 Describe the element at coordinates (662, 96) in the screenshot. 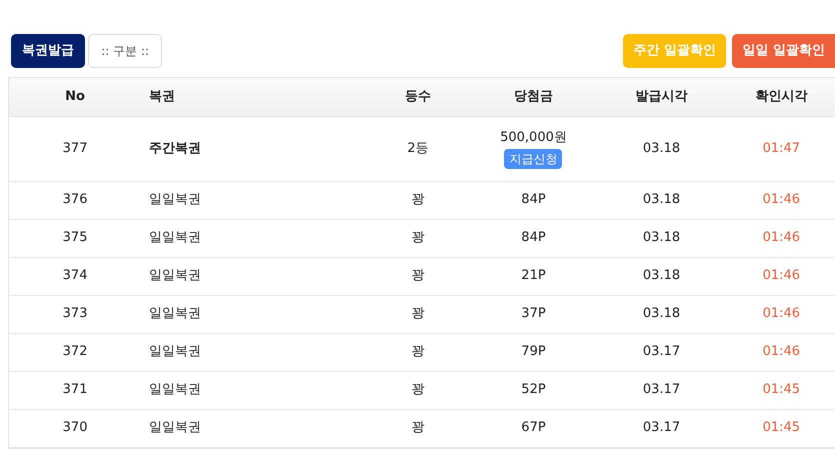

I see `column-header: 발급시각` at that location.